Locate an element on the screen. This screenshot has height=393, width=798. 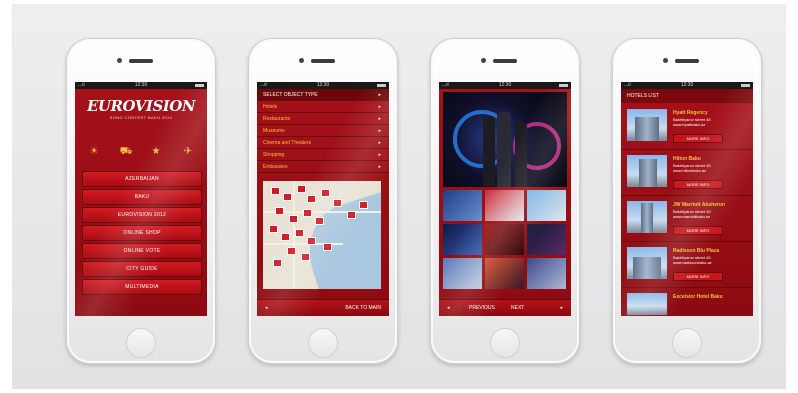
eurovision-logo: EUROVISION SONG CONTEST BAKU 2012 is located at coordinates (141, 116).